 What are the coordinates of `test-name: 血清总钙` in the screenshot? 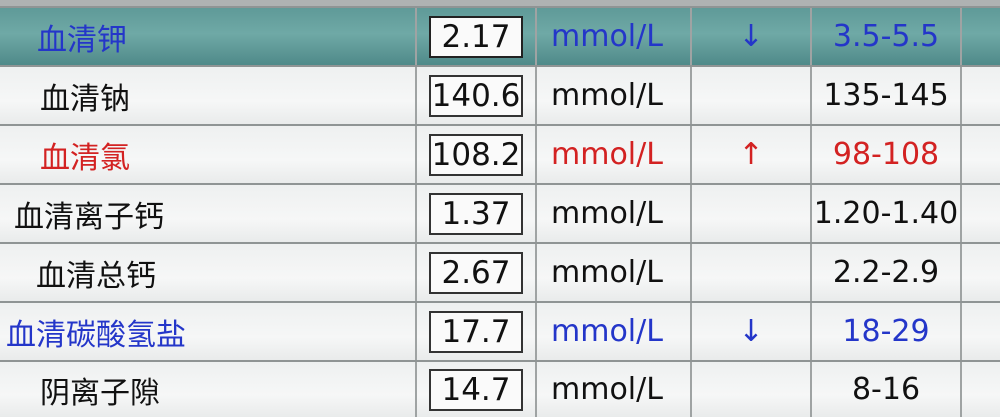 It's located at (96, 276).